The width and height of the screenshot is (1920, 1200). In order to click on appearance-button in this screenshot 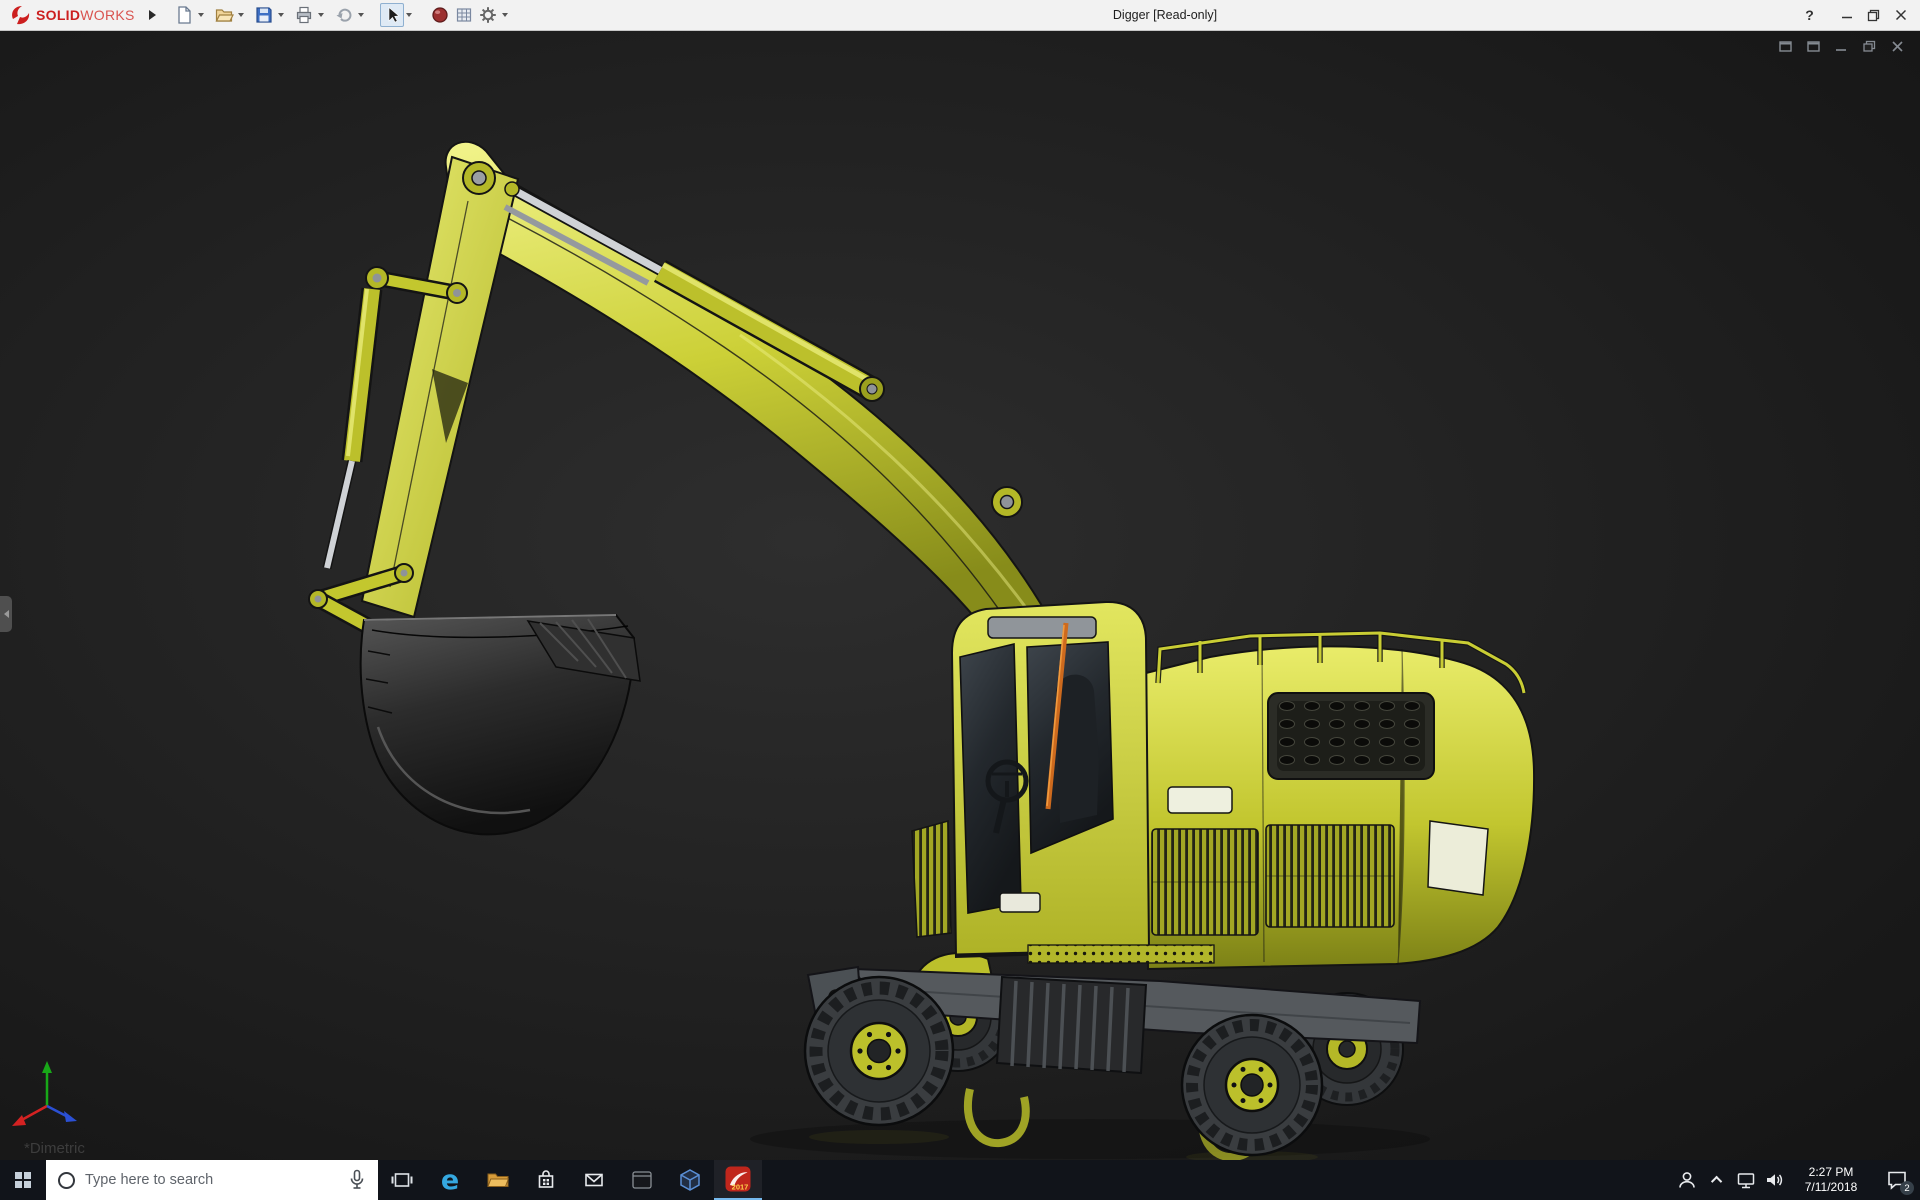, I will do `click(440, 15)`.